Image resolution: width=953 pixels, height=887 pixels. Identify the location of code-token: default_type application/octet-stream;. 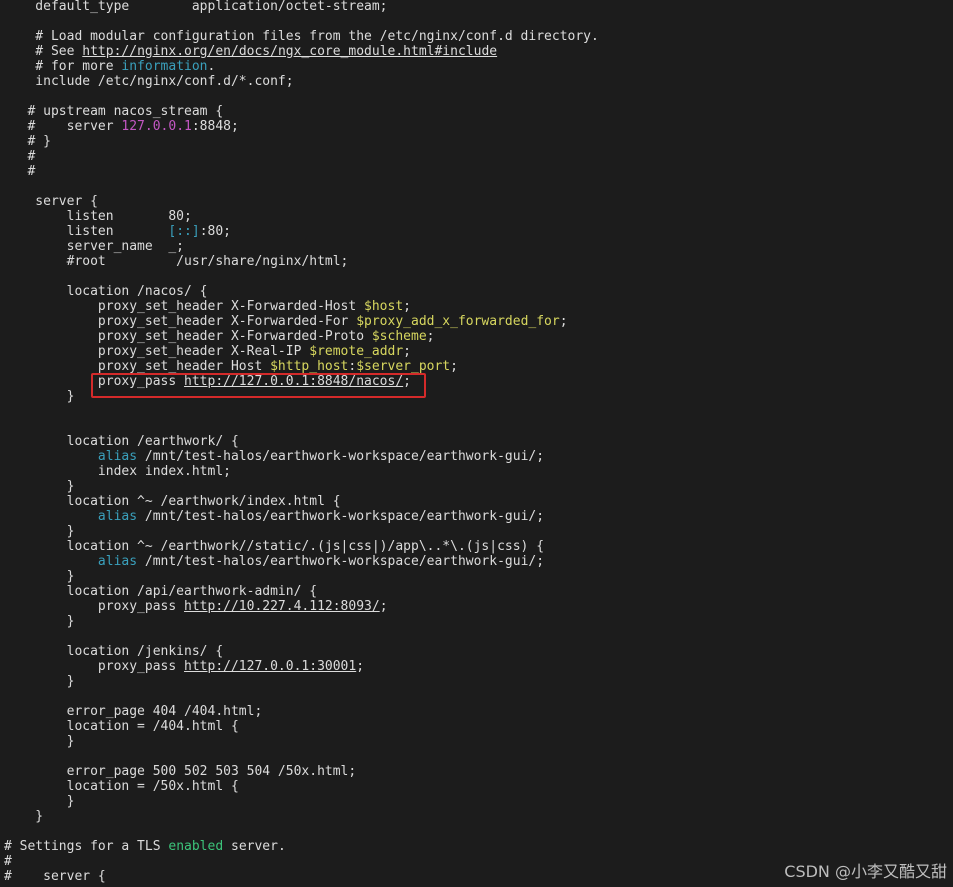
(196, 7).